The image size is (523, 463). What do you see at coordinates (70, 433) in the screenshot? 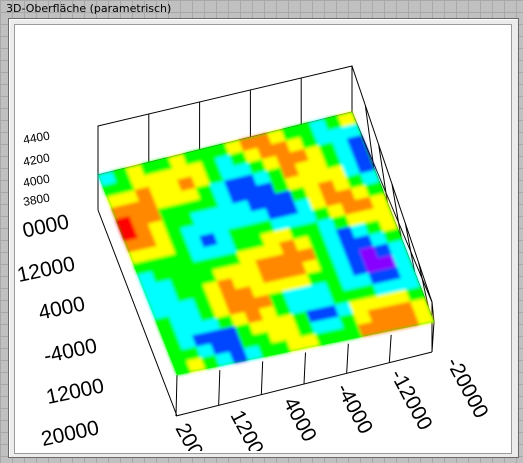
I see `y-tick-label: 20000` at bounding box center [70, 433].